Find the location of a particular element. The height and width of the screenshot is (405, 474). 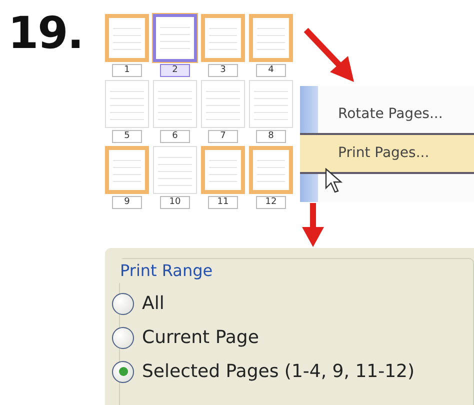

page-number: 6 is located at coordinates (175, 136).